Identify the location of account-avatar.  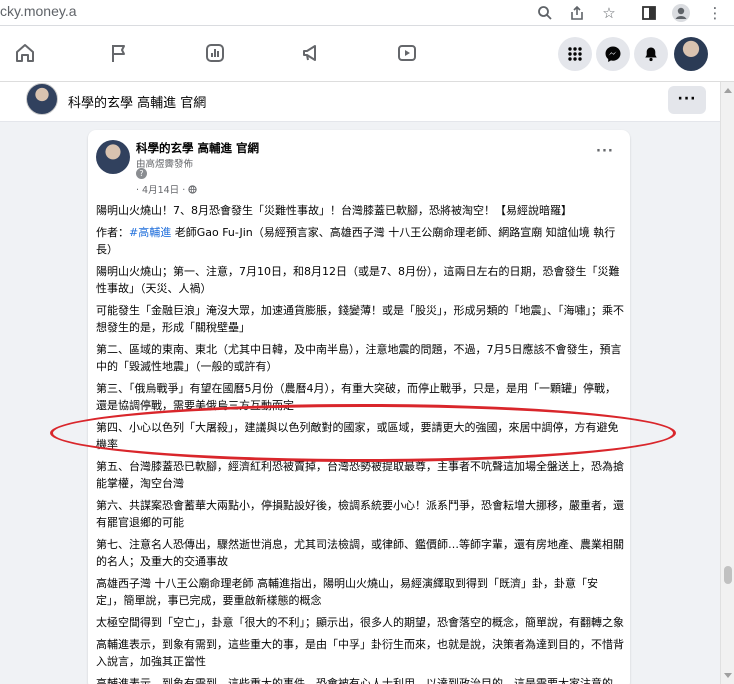
(691, 54).